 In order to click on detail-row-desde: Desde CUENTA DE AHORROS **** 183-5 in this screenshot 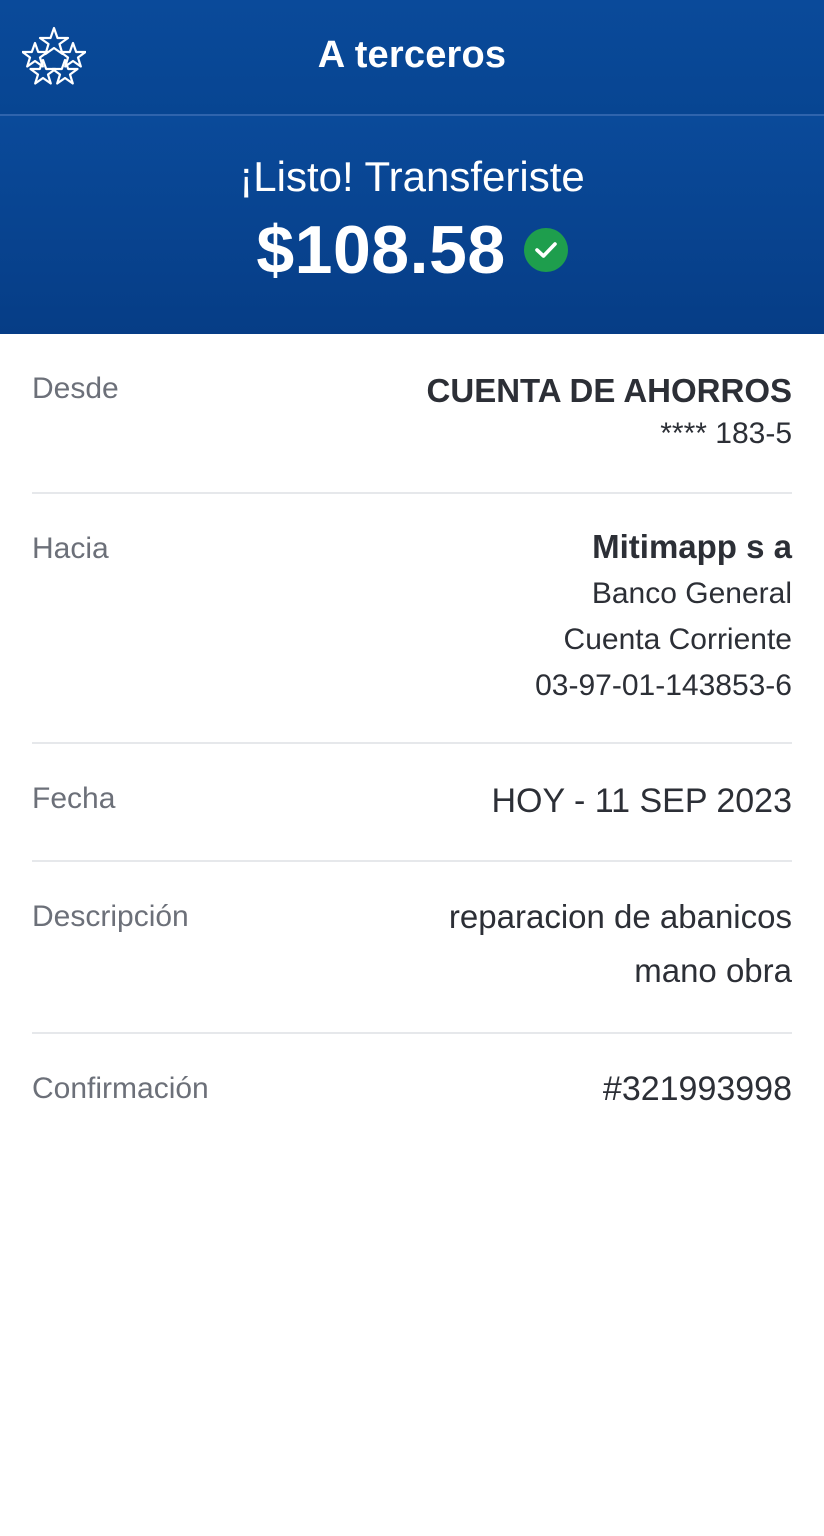, I will do `click(412, 414)`.